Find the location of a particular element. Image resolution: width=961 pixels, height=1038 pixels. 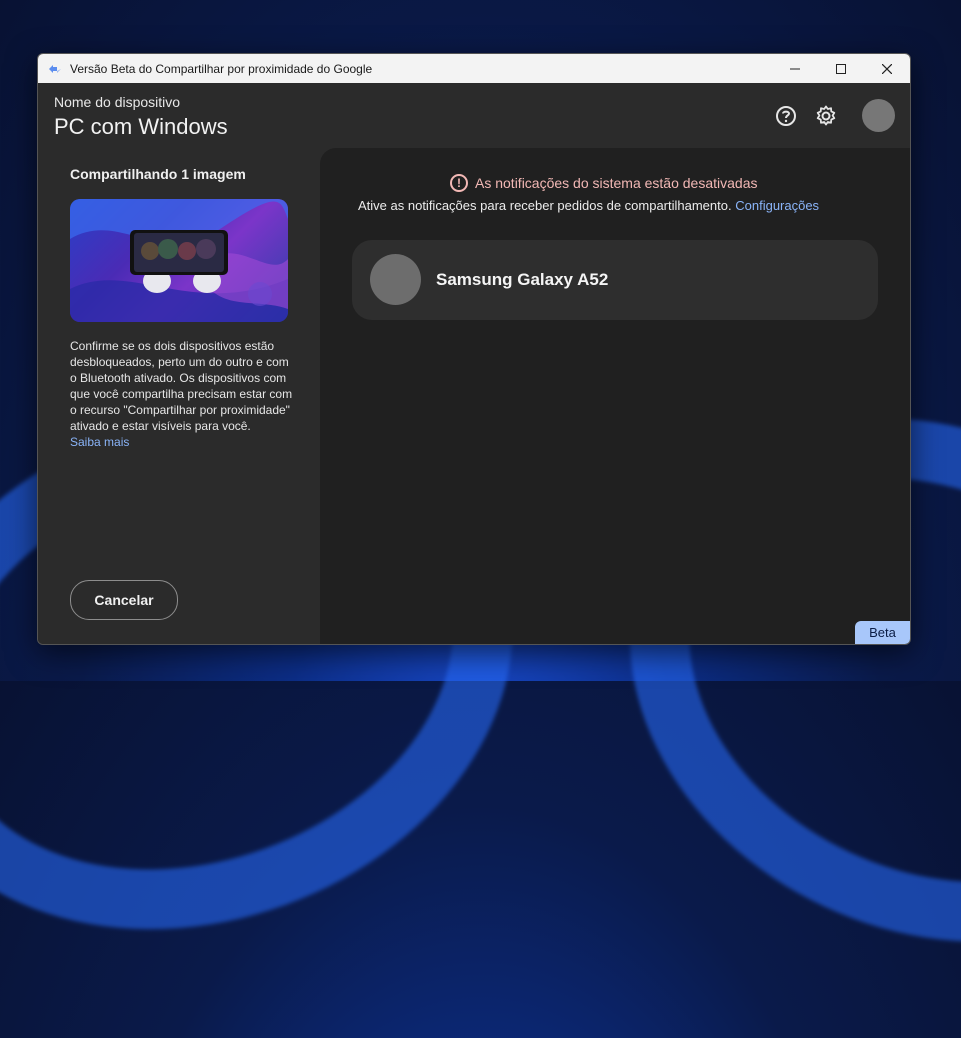

gear-icon is located at coordinates (826, 115).